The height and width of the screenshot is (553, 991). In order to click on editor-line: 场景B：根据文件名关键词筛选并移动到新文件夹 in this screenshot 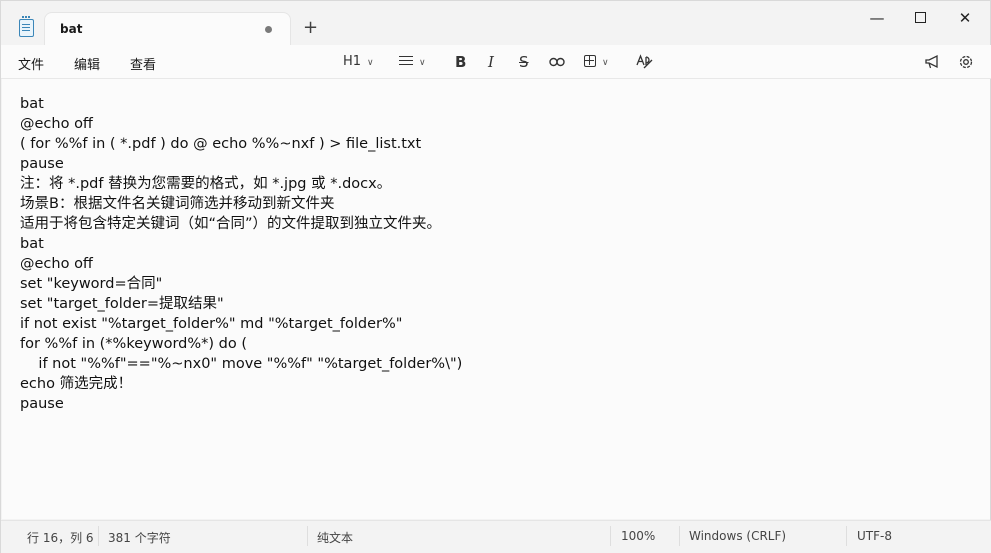, I will do `click(177, 204)`.